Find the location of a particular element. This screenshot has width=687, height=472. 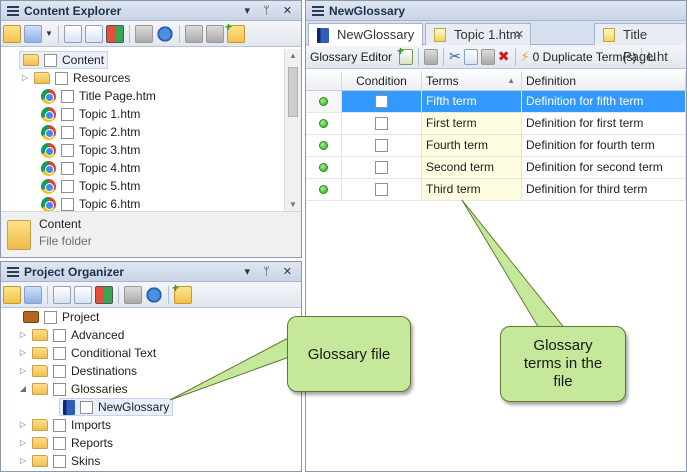

tree-item-destinations: ▷ Destinations is located at coordinates (78, 371).